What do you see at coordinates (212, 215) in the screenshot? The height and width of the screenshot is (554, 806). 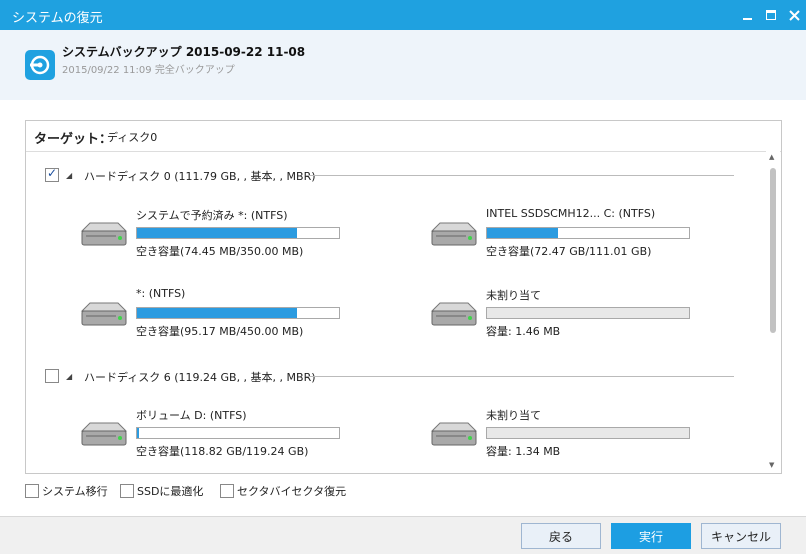 I see `partition-name: システムで予約済み *: (NTFS)` at bounding box center [212, 215].